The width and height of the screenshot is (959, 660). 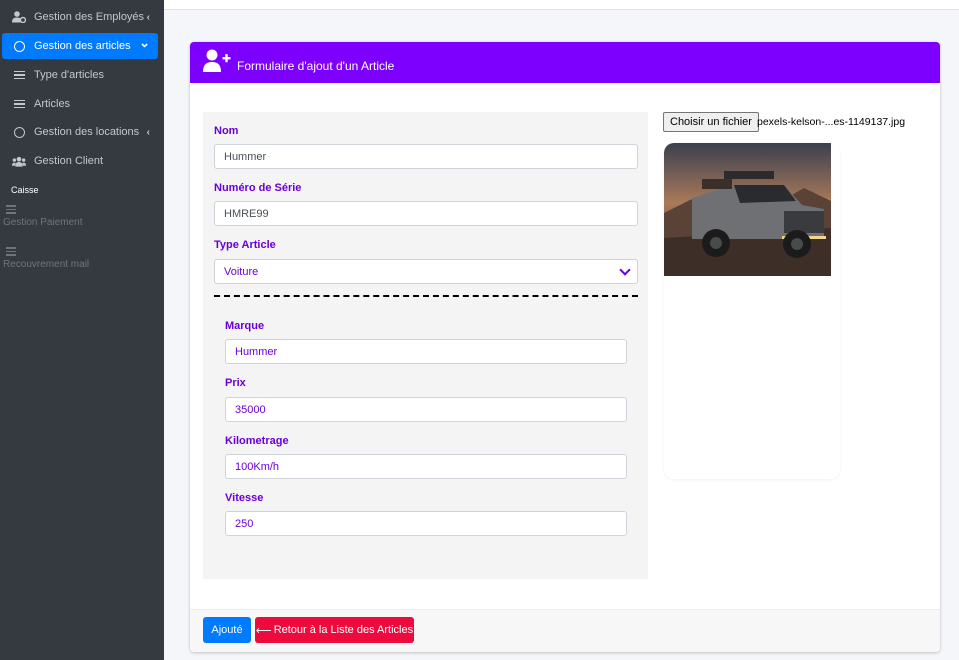 I want to click on sidebar-item-clients: Gestion Client, so click(x=80, y=161).